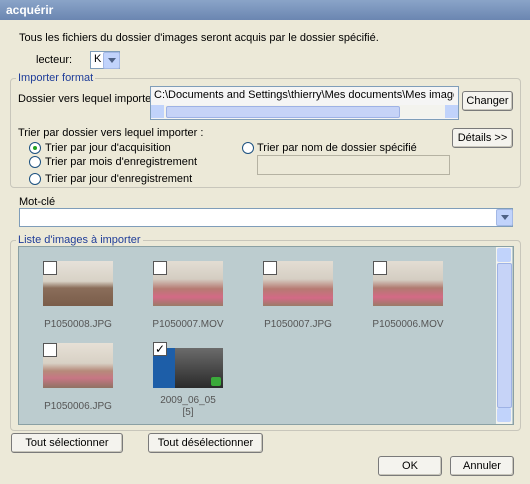  I want to click on image-name: P1050006.JPG, so click(78, 406).